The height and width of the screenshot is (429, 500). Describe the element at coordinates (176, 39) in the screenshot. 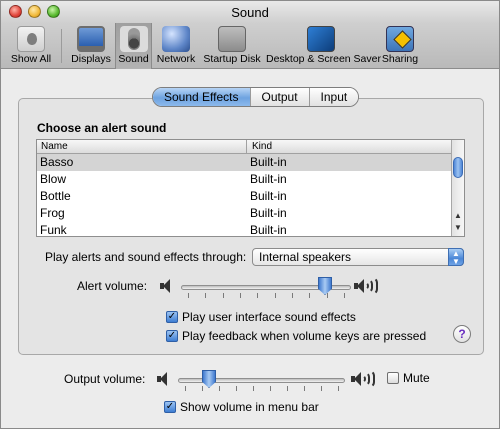

I see `globe-icon` at that location.